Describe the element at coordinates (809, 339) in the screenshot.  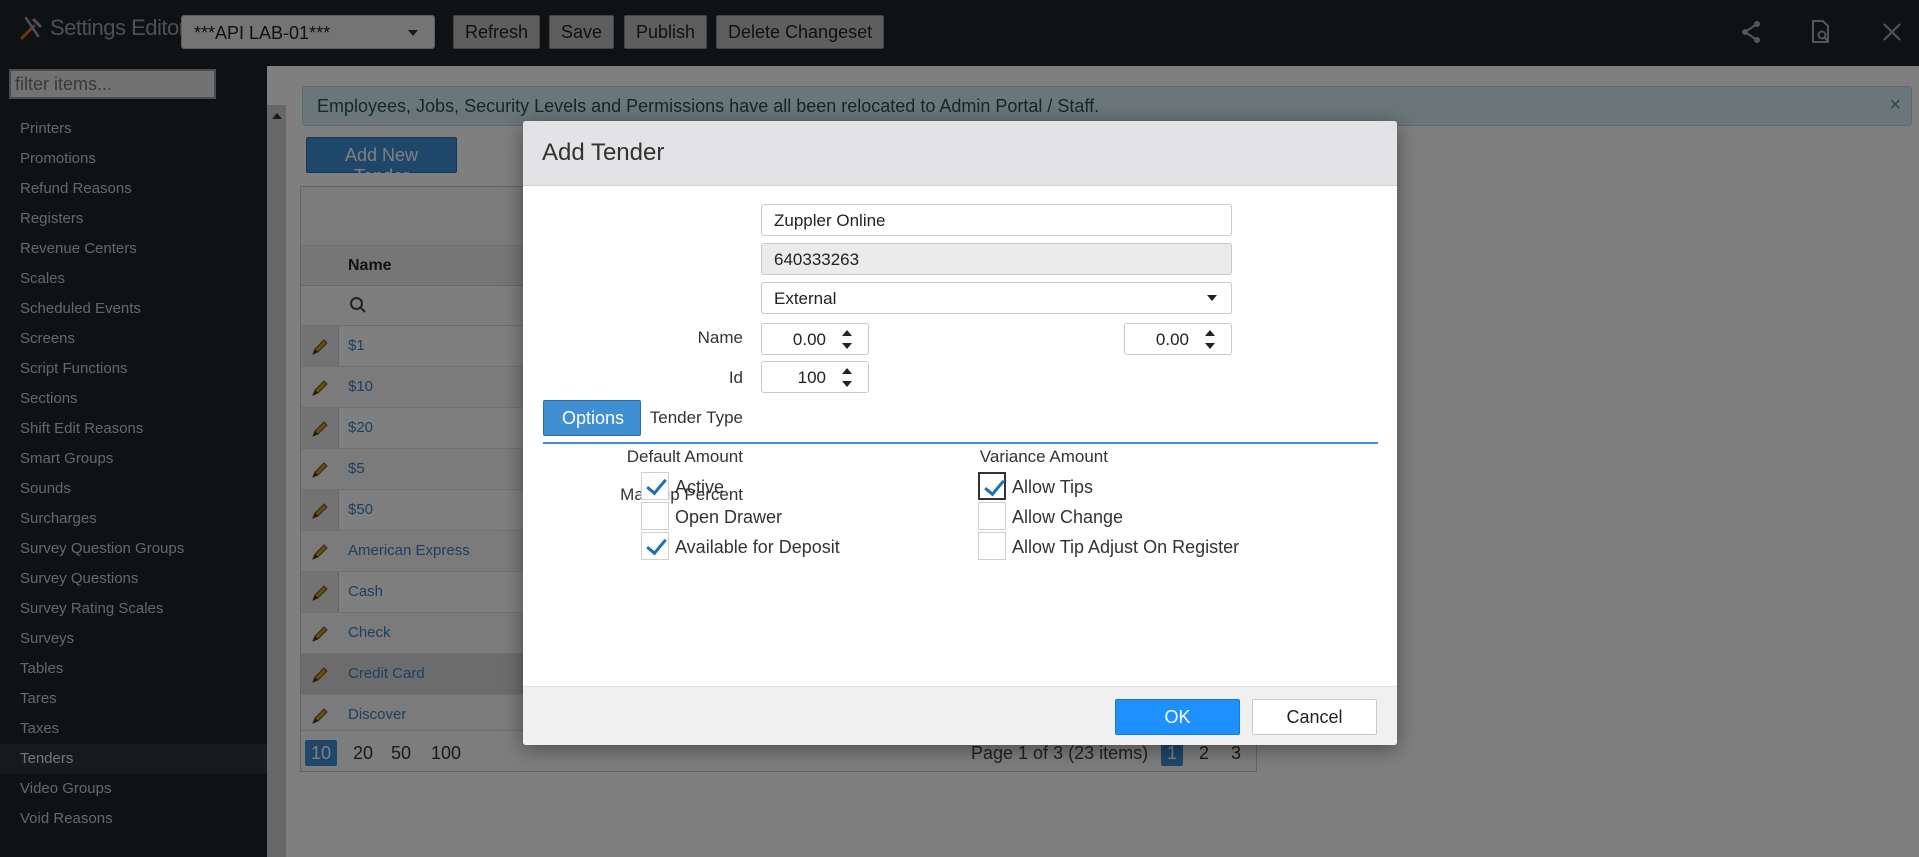
I see `default-amount-value: 0.00` at that location.